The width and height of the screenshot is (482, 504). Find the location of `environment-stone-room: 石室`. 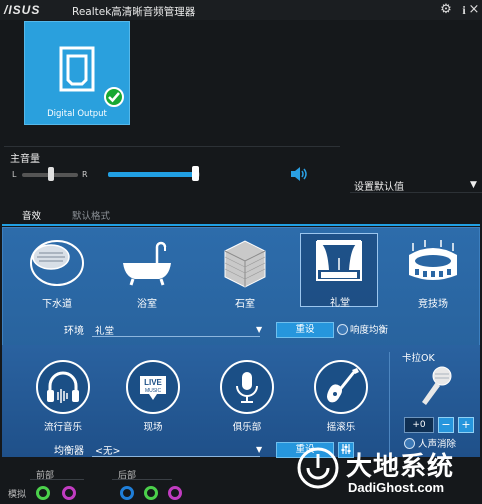

environment-stone-room: 石室 is located at coordinates (245, 272).